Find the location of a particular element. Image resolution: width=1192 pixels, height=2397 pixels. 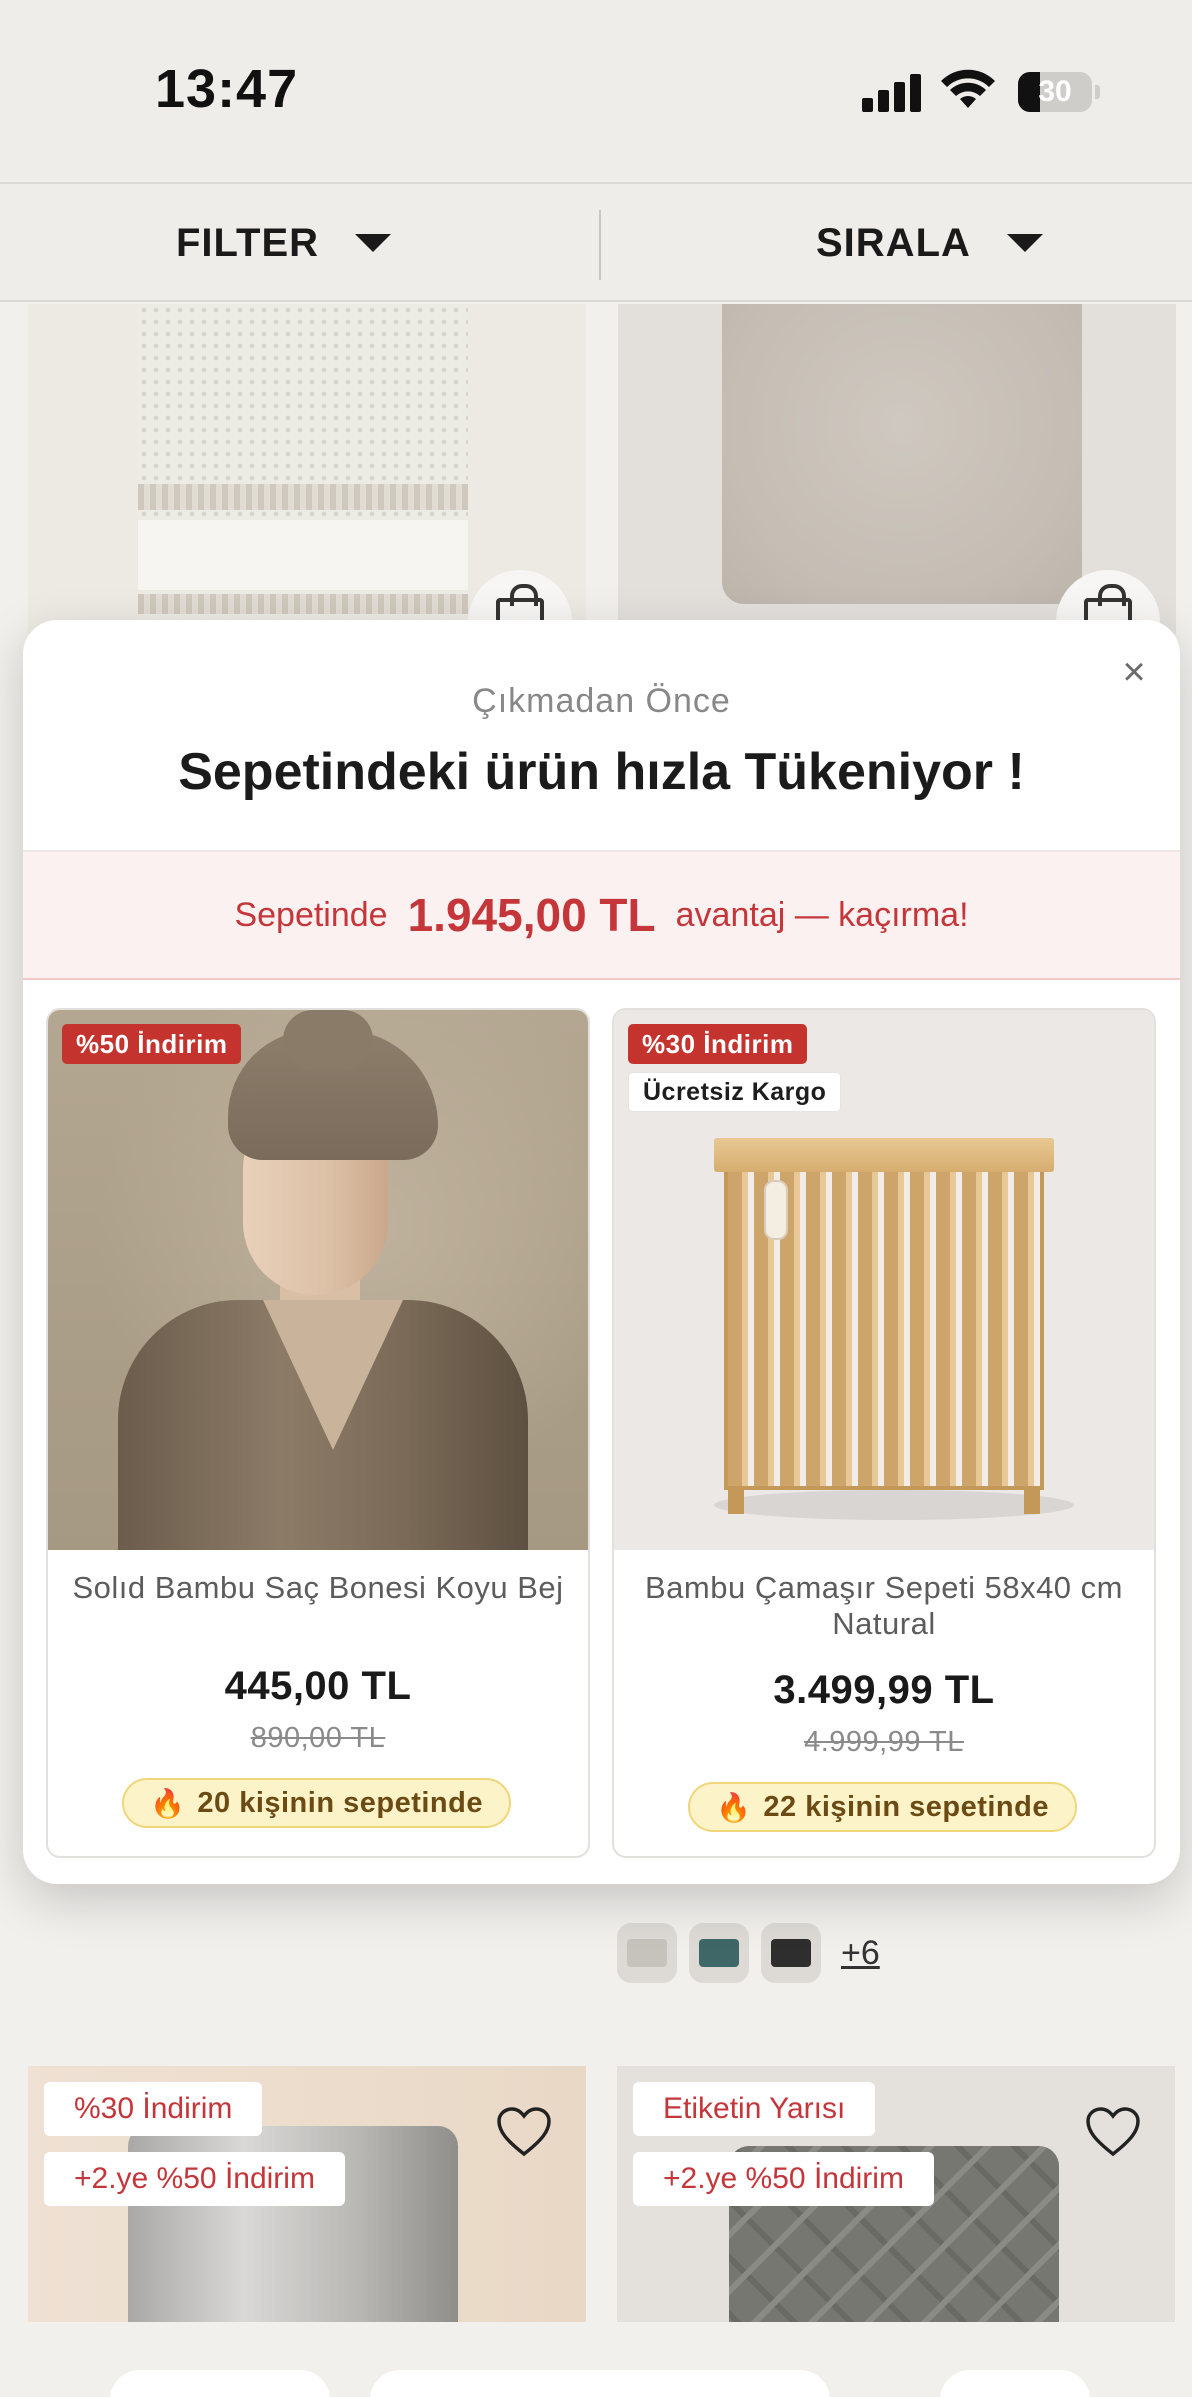

wifi-icon is located at coordinates (968, 88).